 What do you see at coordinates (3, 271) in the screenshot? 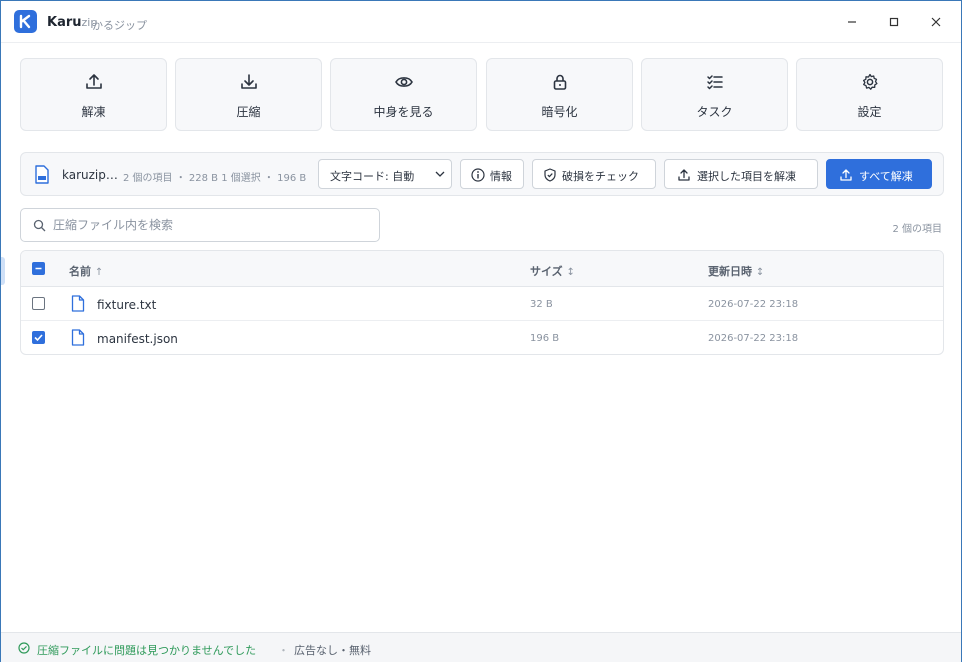
I see `selection-indicator` at bounding box center [3, 271].